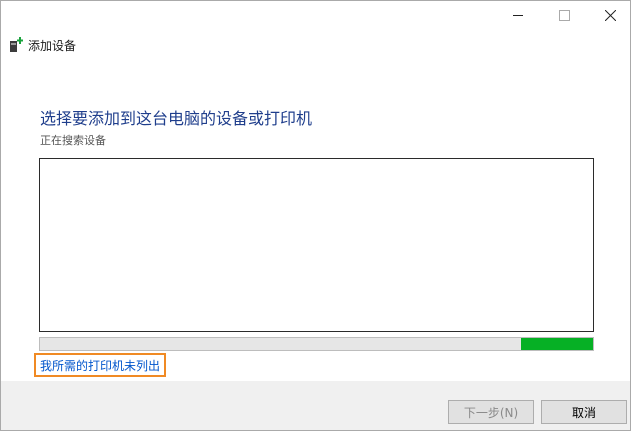  I want to click on search-status-text: 正在搜索设备, so click(73, 140).